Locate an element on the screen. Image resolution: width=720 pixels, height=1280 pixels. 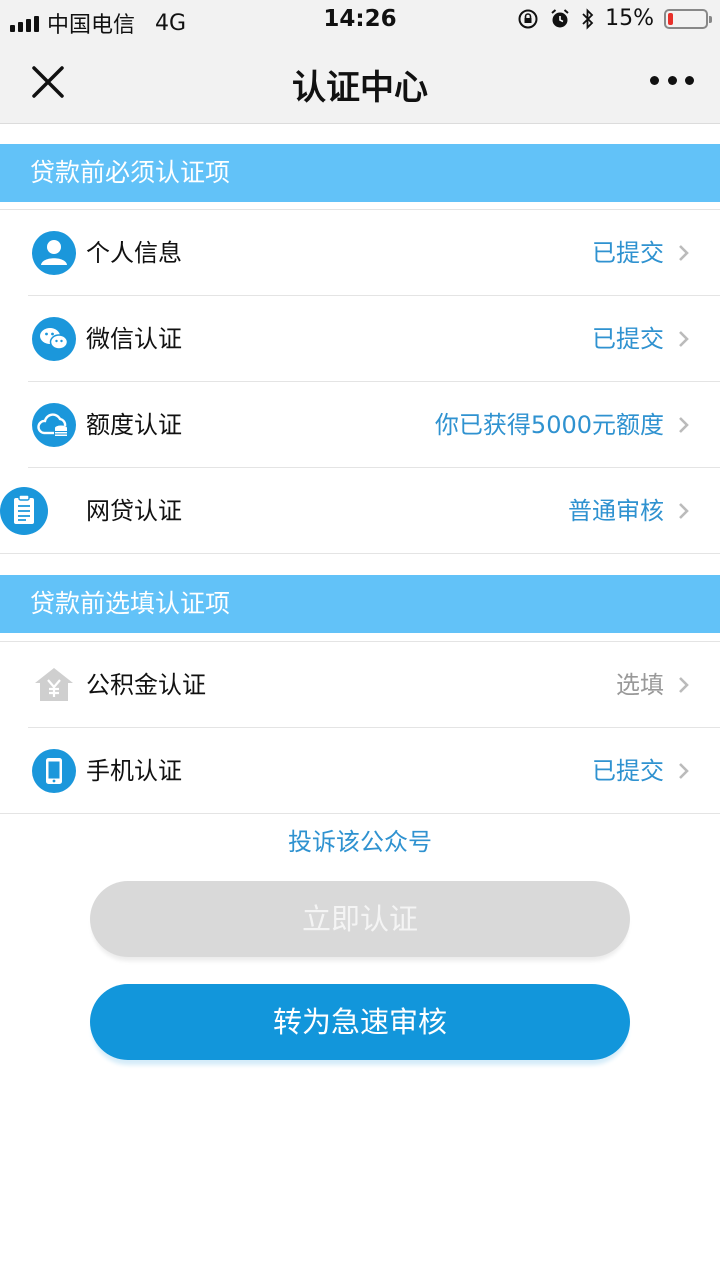
status-bar: 中国电信 4G 14:26 15% is located at coordinates (360, 20).